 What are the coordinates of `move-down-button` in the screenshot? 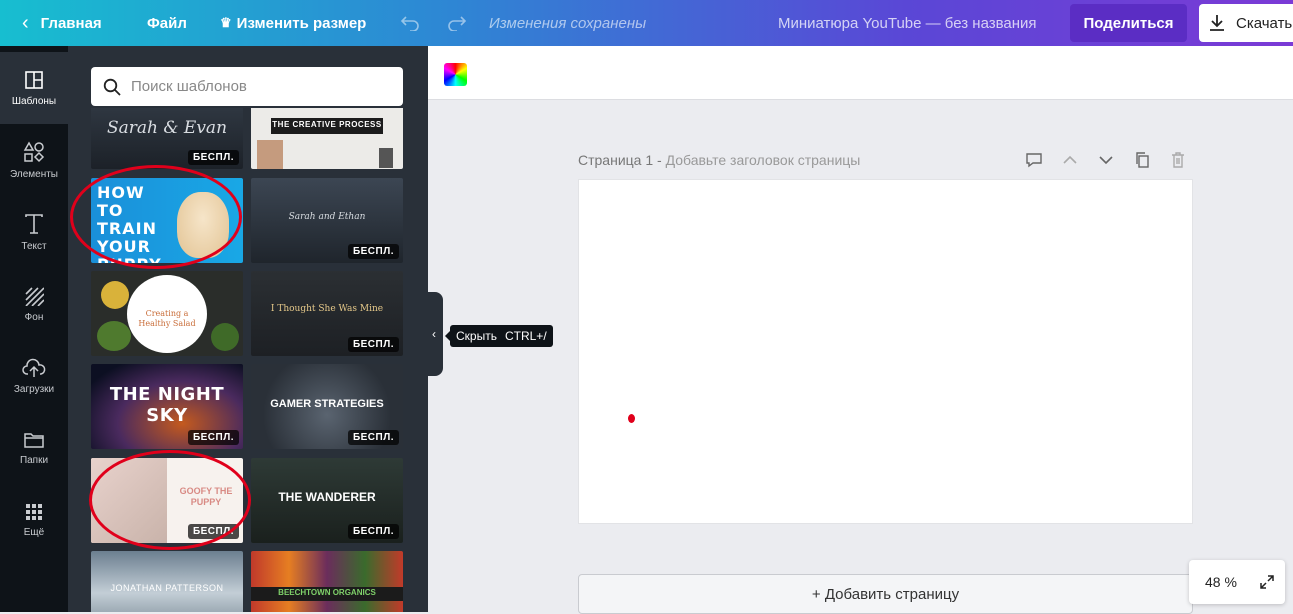 It's located at (1106, 160).